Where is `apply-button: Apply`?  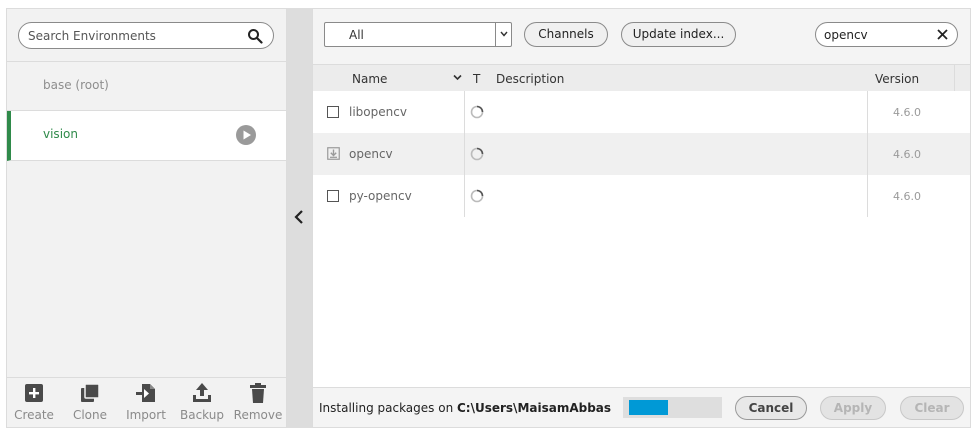 apply-button: Apply is located at coordinates (853, 408).